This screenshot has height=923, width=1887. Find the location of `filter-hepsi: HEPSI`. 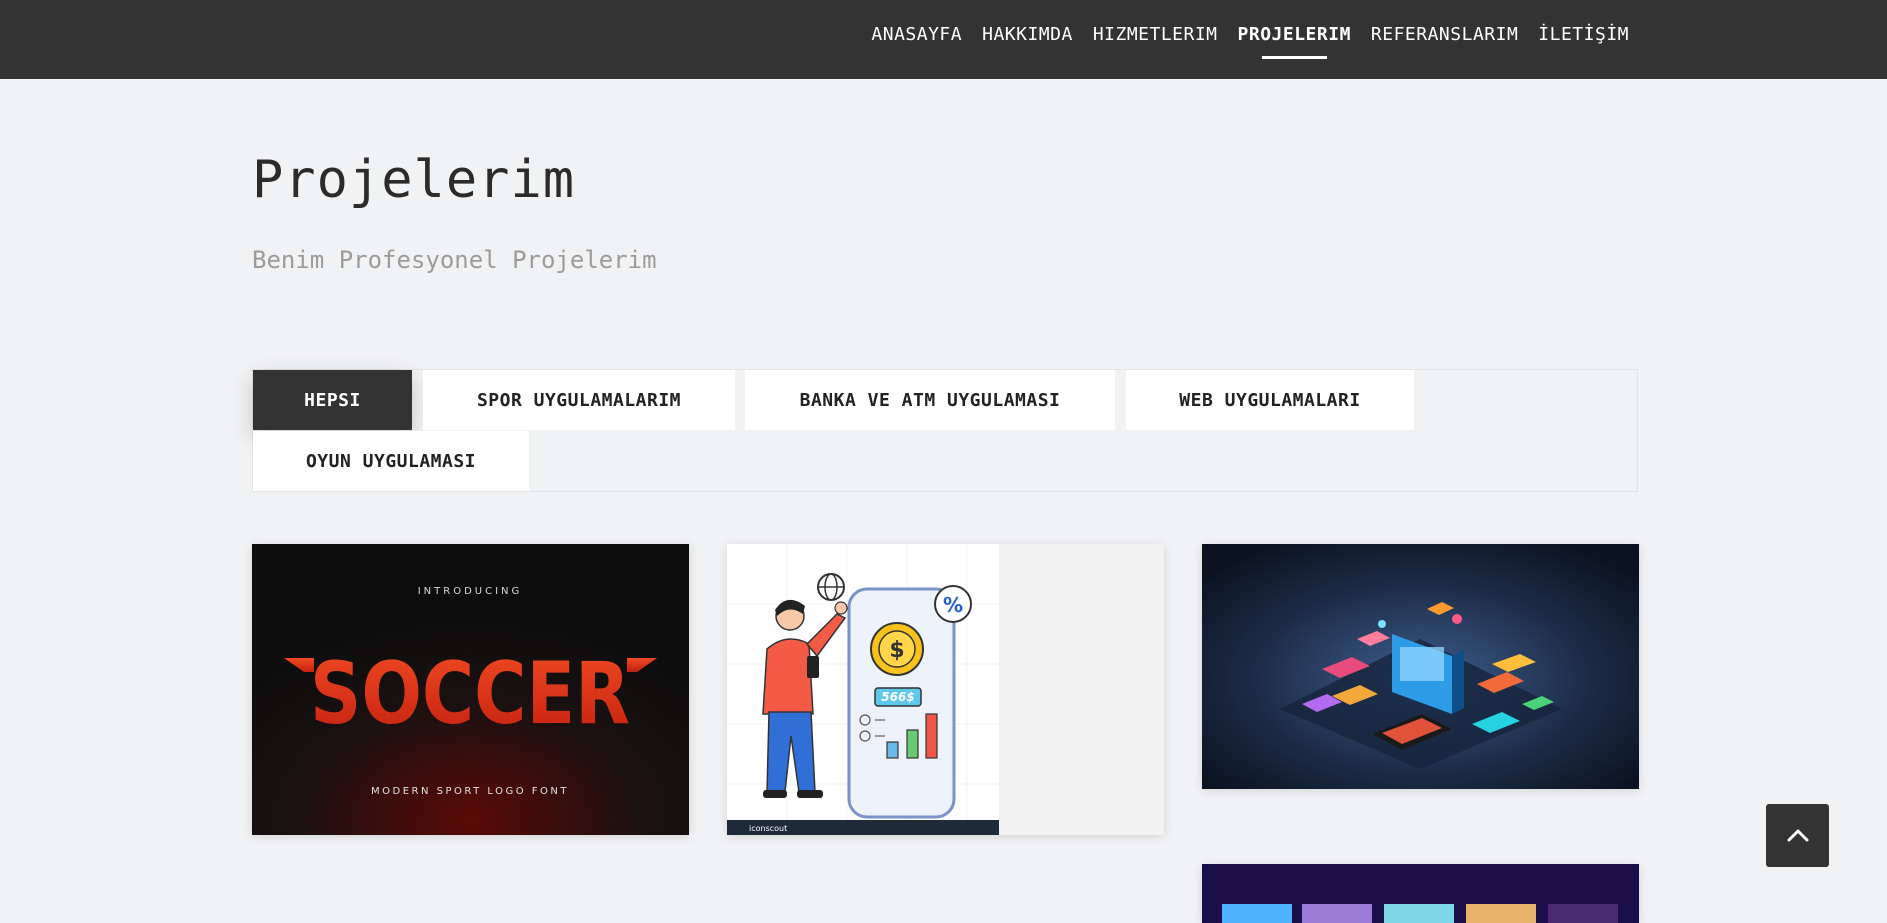

filter-hepsi: HEPSI is located at coordinates (332, 400).